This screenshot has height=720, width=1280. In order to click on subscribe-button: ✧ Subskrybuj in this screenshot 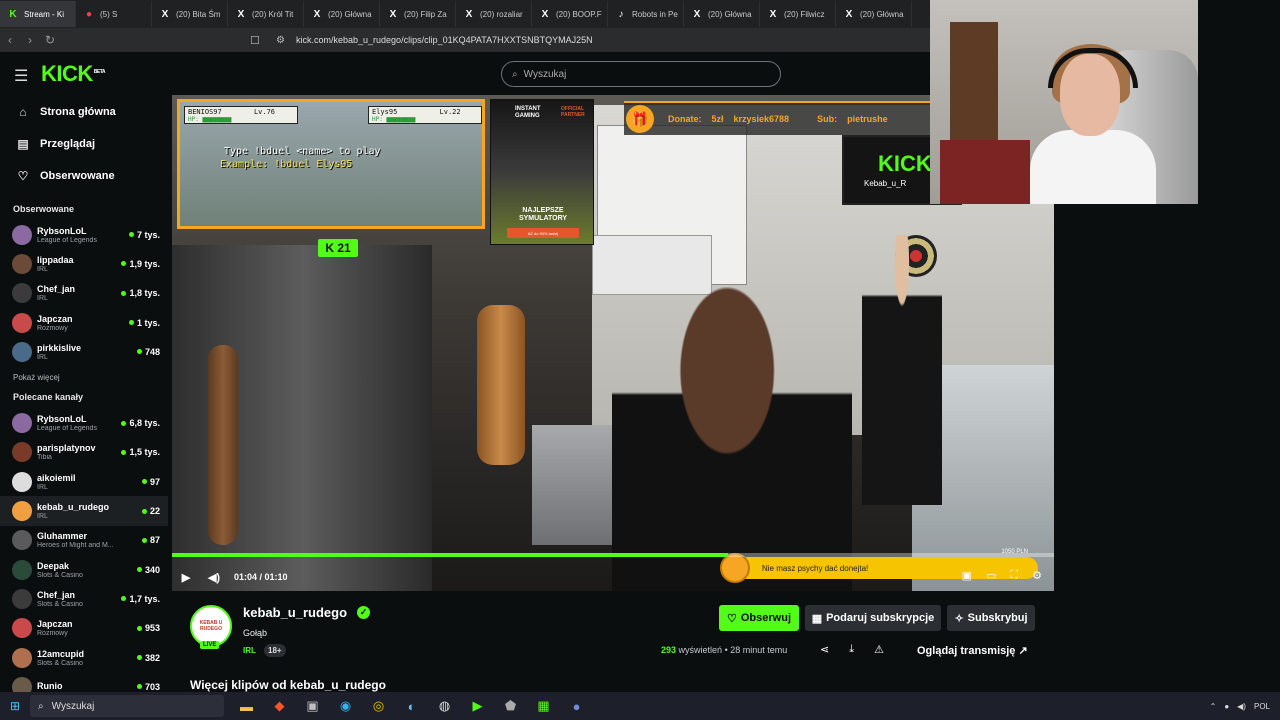, I will do `click(991, 618)`.